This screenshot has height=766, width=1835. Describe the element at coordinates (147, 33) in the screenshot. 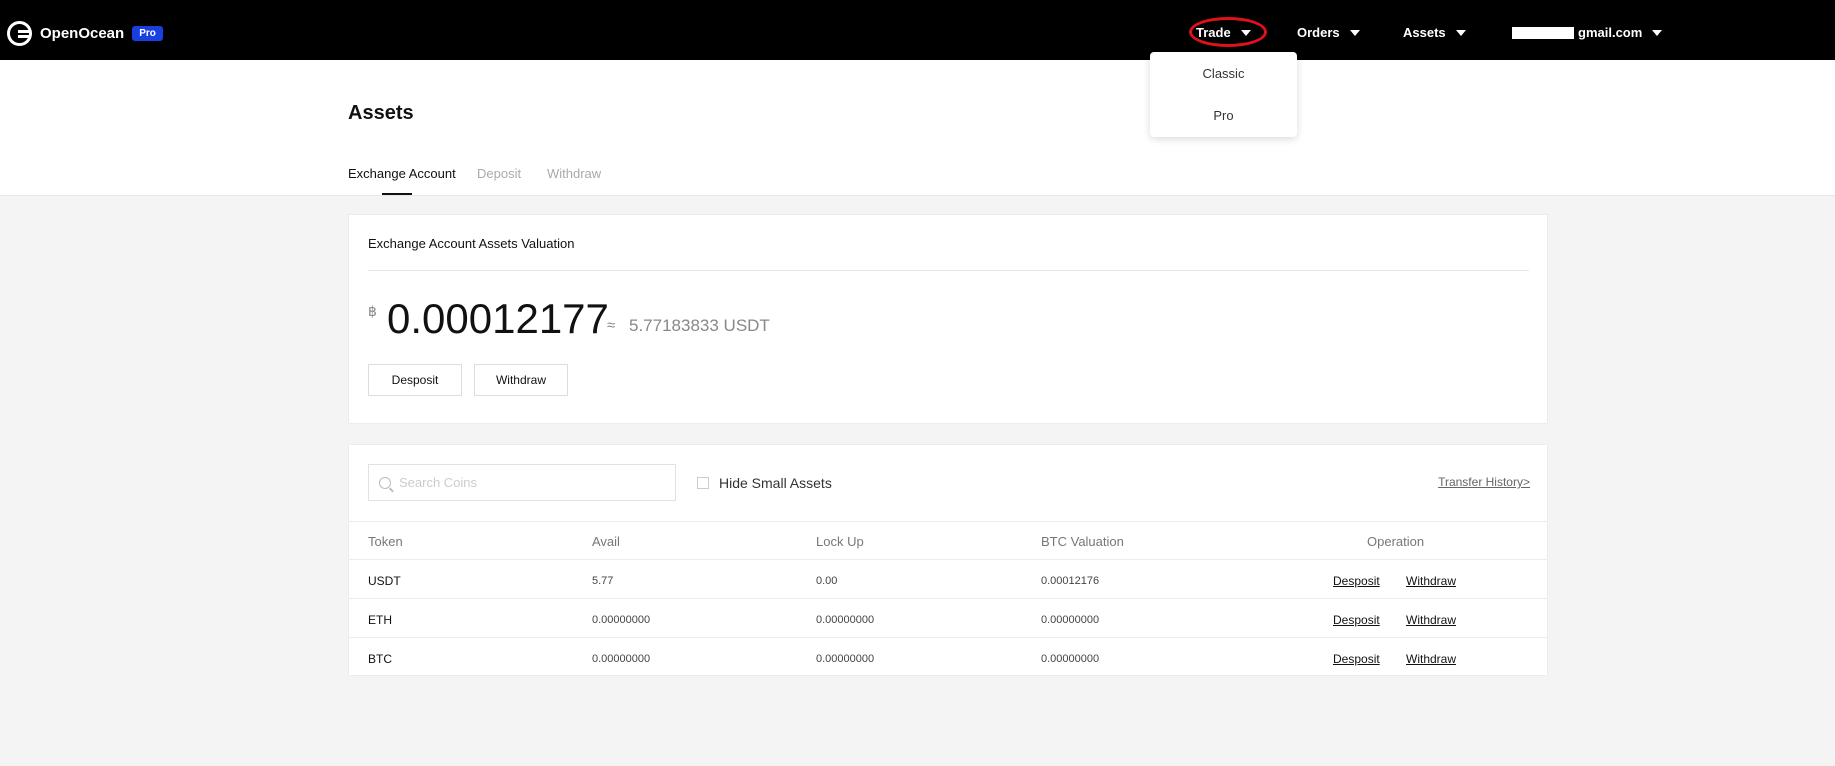

I see `pro-badge: Pro` at that location.